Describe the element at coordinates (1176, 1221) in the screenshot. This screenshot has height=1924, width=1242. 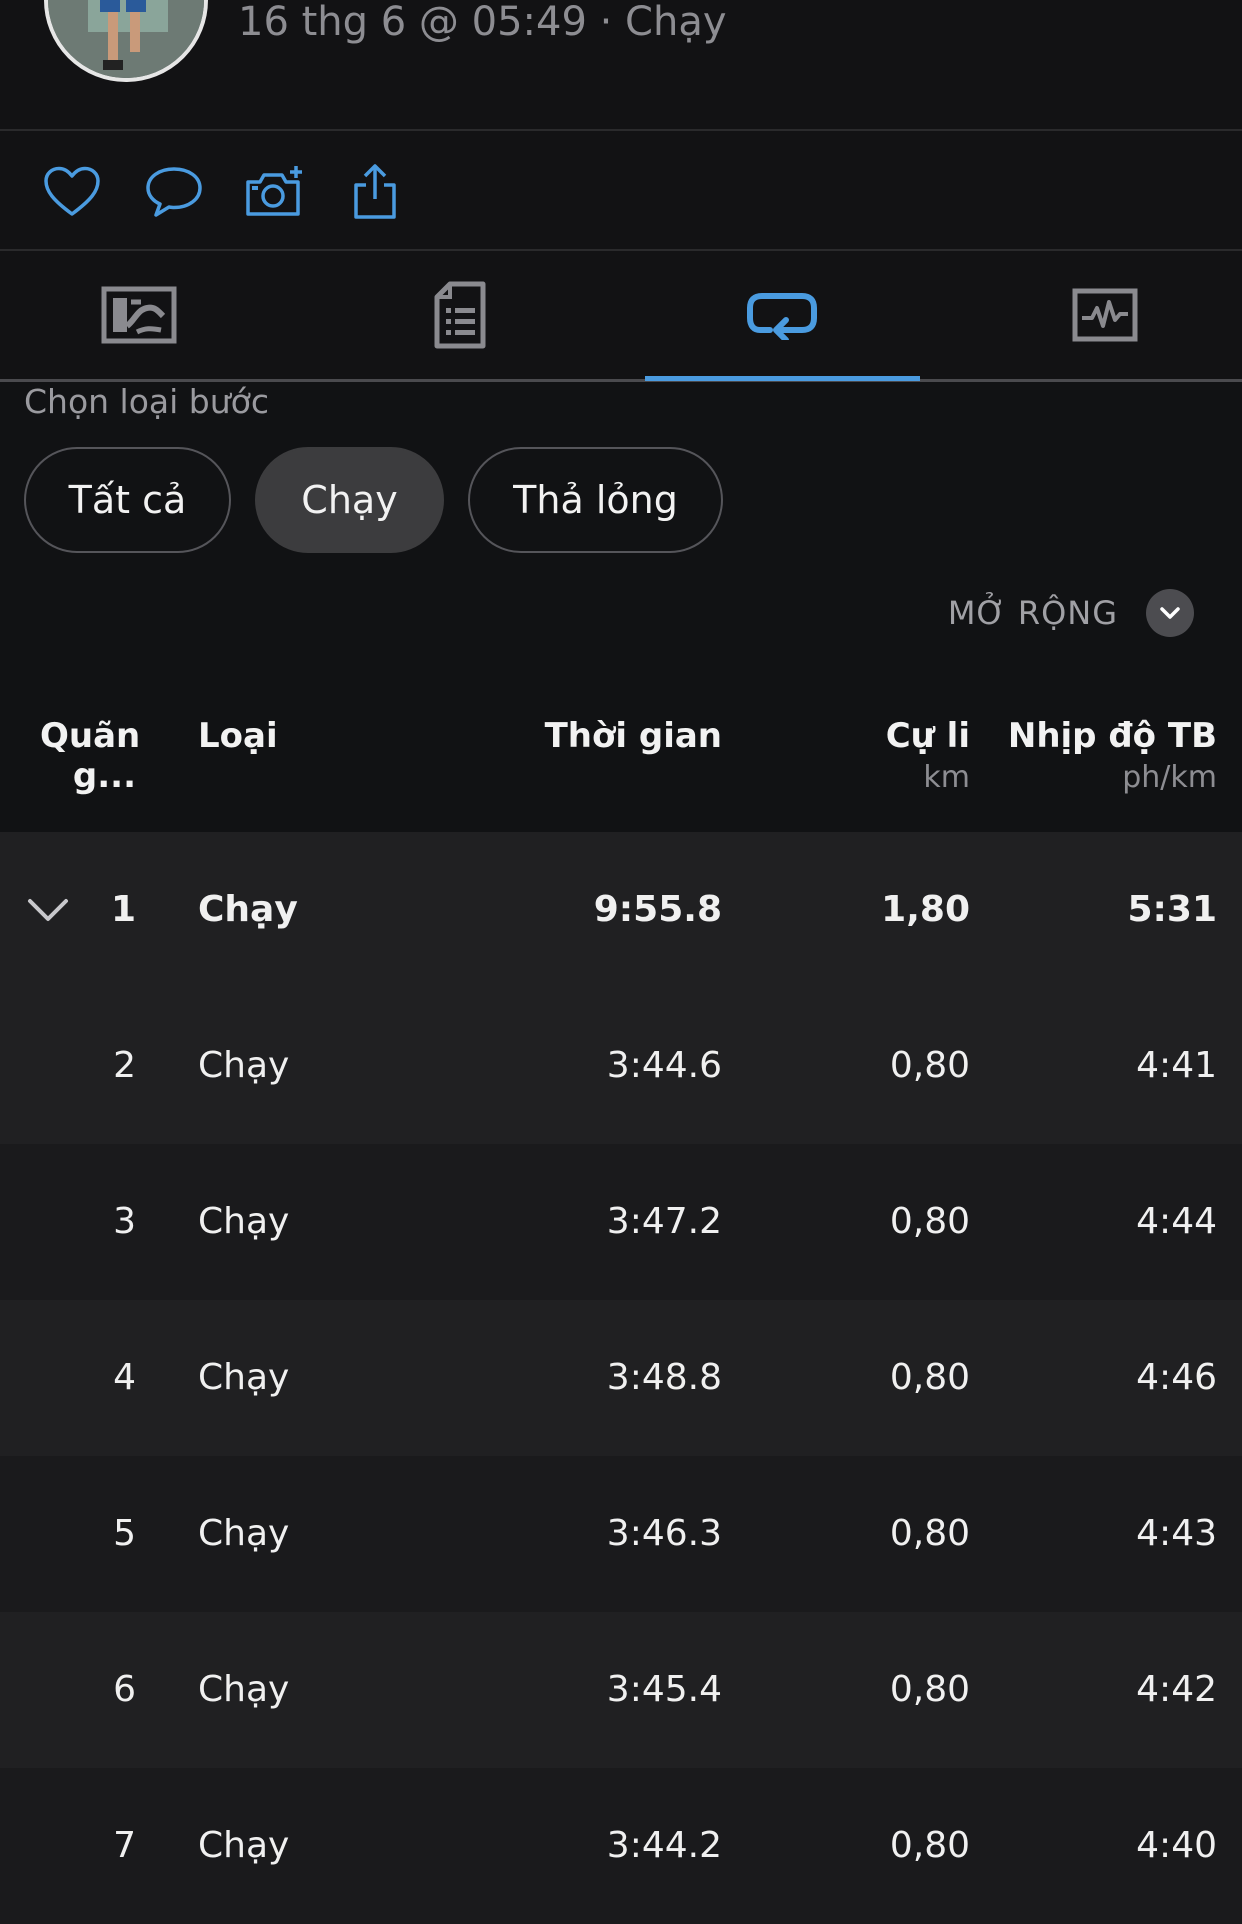
I see `lap-pace: 4:44` at that location.